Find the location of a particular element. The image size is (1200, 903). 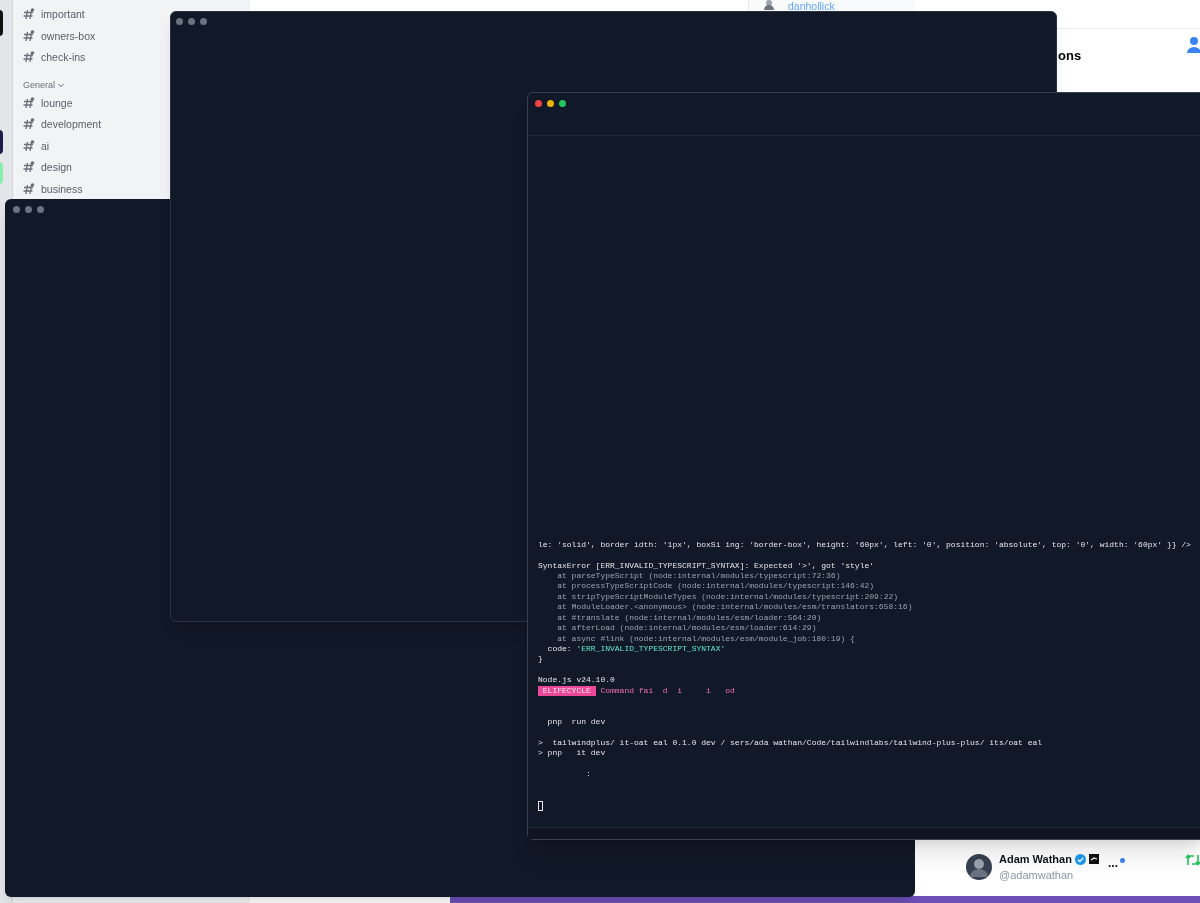

channel-item: check-ins is located at coordinates (63, 57).